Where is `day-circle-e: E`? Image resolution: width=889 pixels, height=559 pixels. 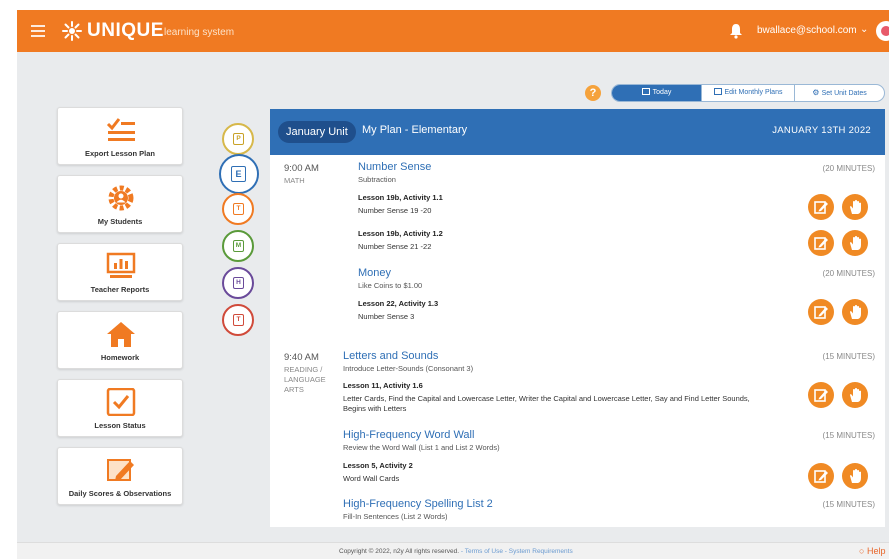 day-circle-e: E is located at coordinates (239, 174).